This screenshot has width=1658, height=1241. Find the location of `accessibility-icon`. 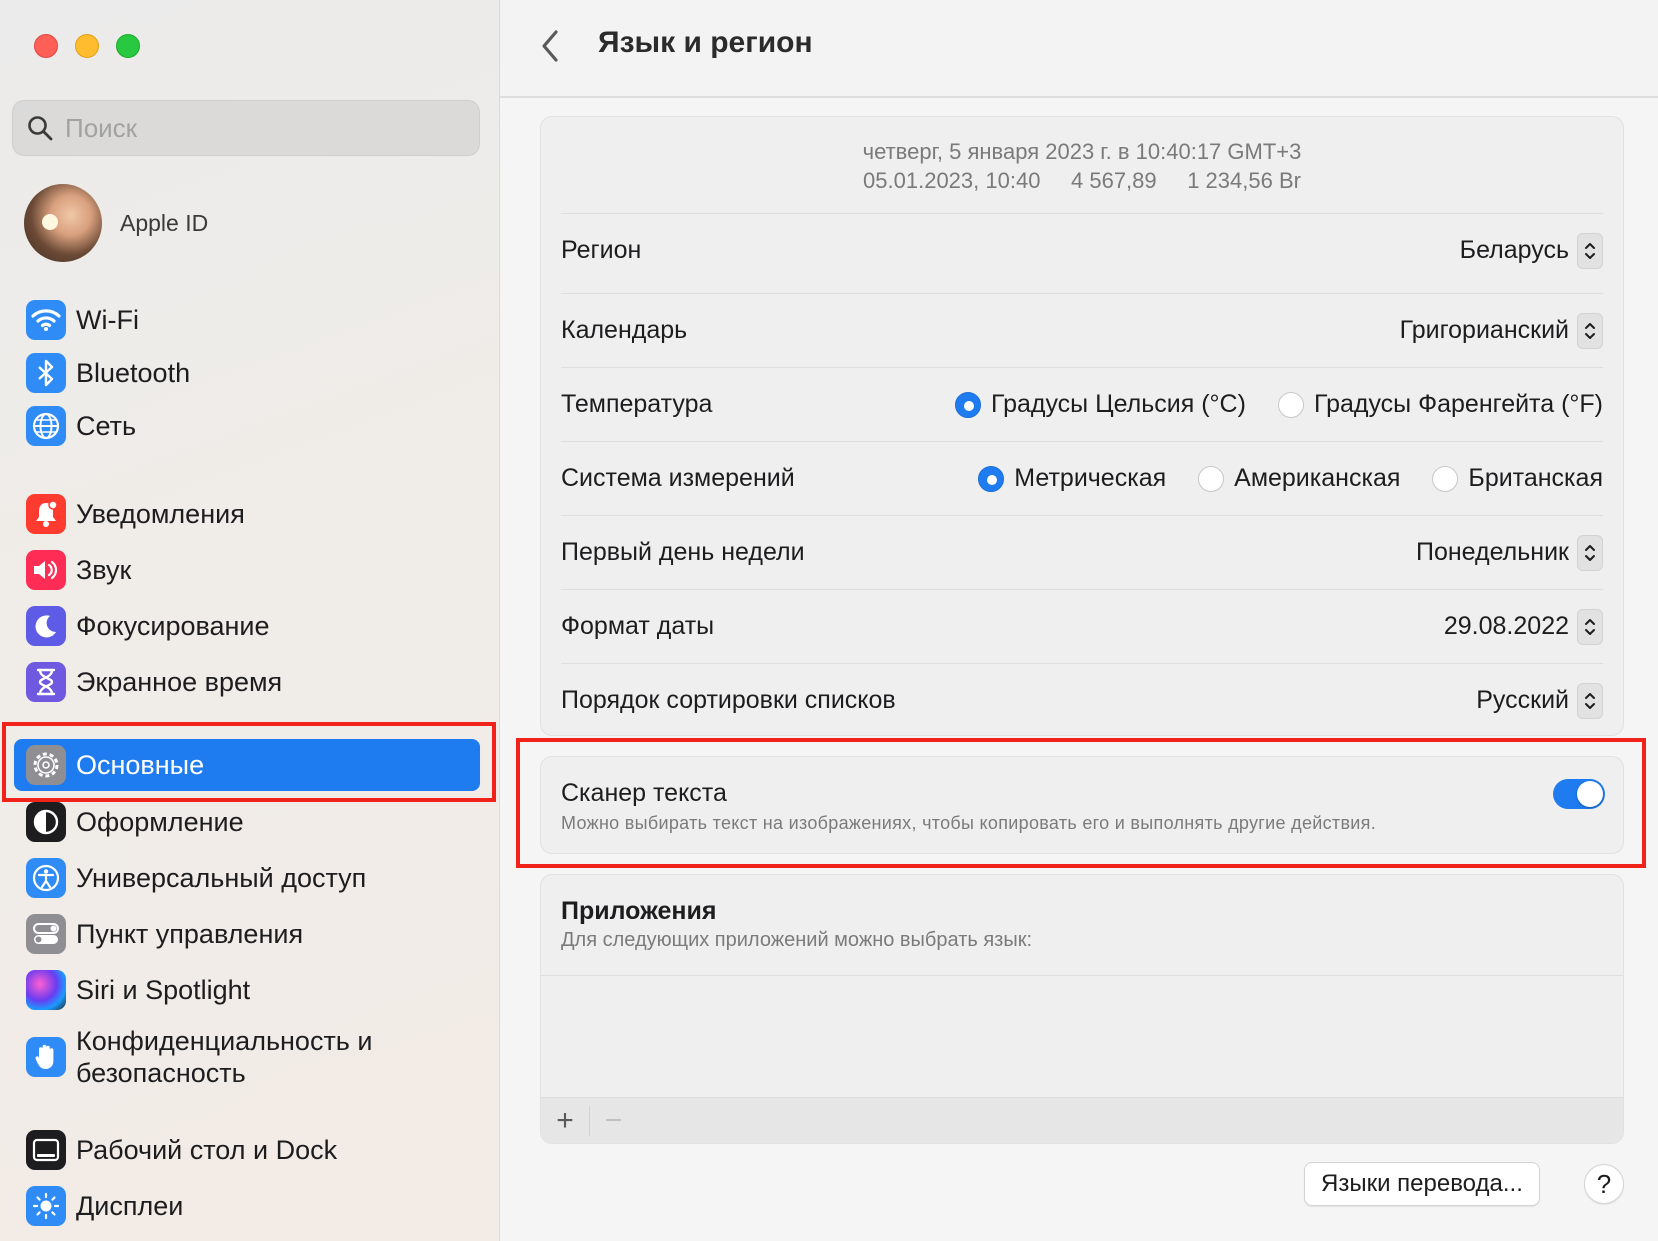

accessibility-icon is located at coordinates (46, 878).